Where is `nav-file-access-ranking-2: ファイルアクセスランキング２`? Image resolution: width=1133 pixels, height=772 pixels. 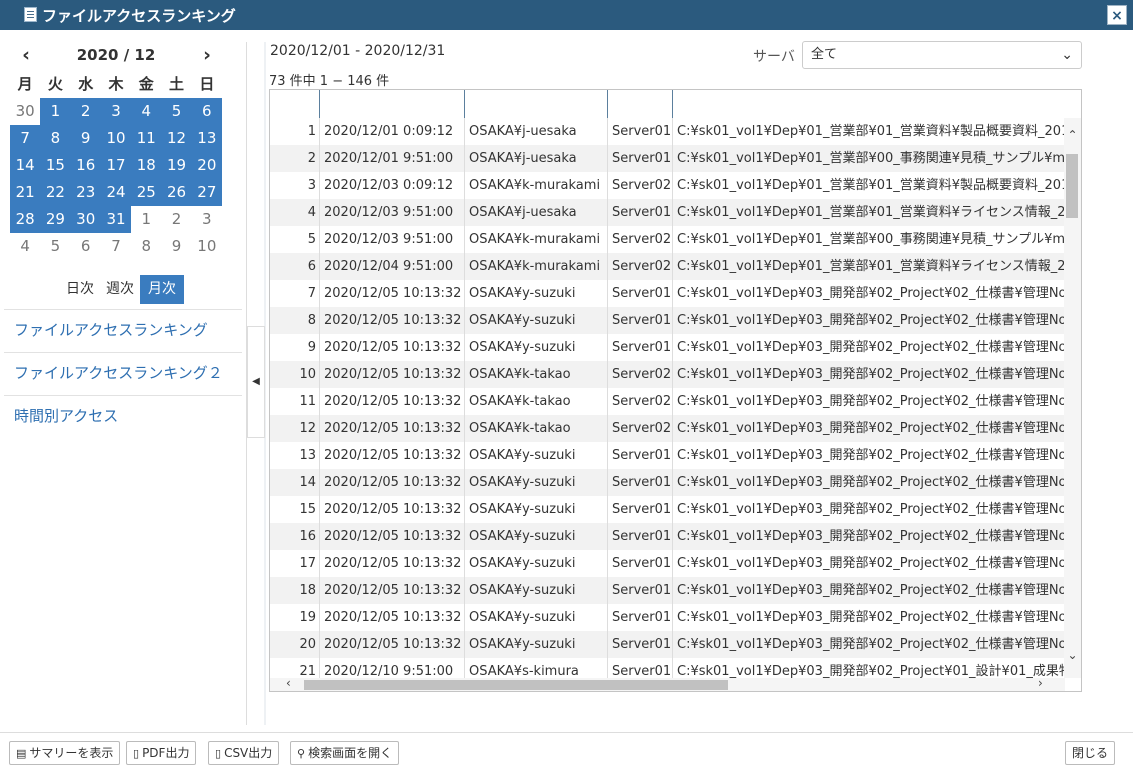 nav-file-access-ranking-2: ファイルアクセスランキング２ is located at coordinates (123, 373).